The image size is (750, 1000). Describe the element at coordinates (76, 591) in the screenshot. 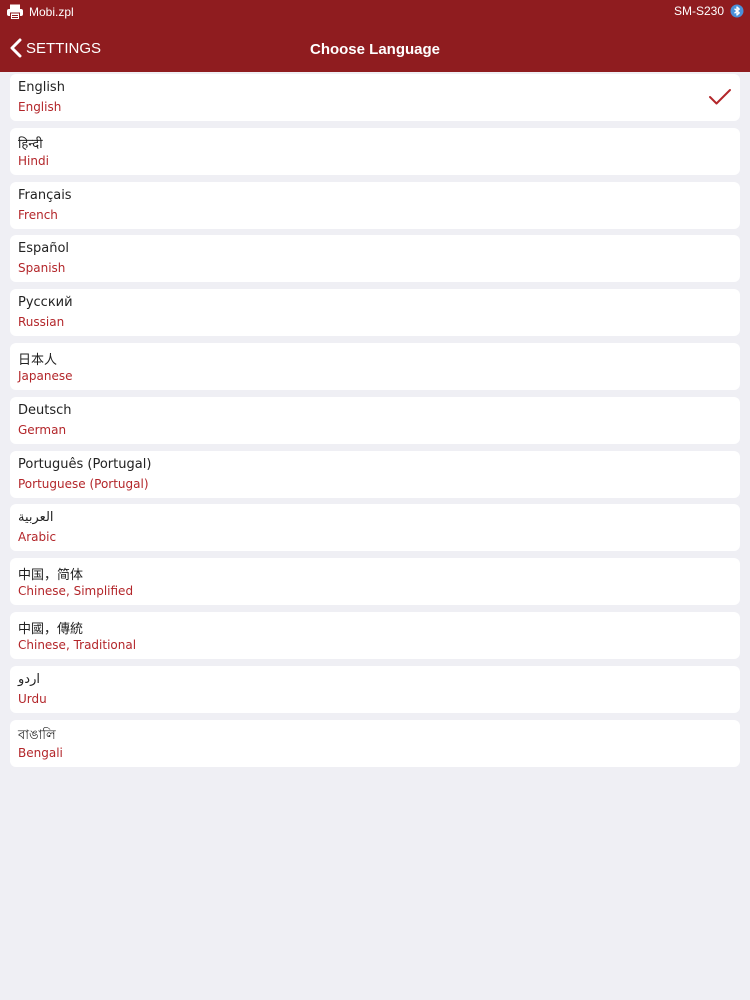

I see `language-english-name: Chinese, Simplified` at that location.